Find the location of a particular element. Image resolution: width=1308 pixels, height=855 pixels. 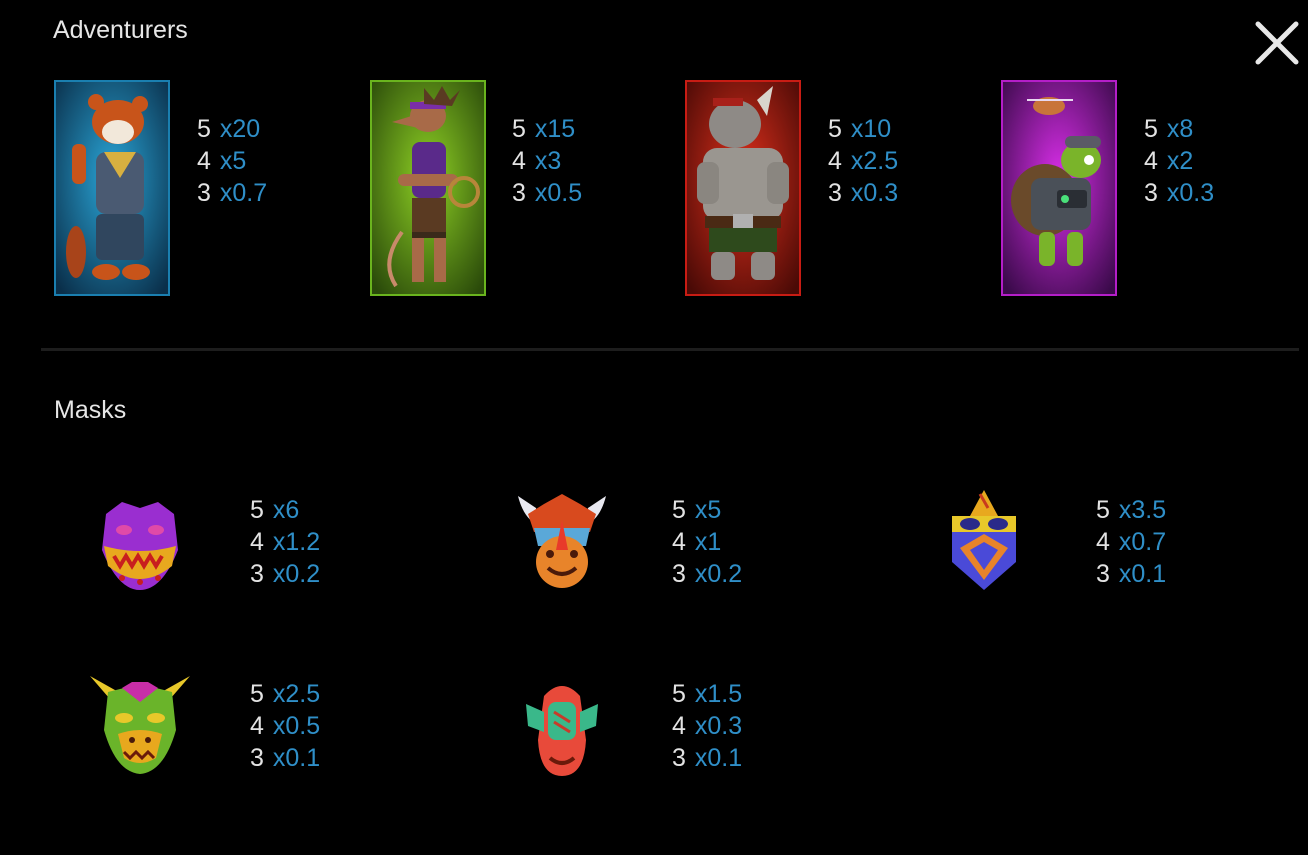

pay-multiplier: x1.5 is located at coordinates (718, 694).